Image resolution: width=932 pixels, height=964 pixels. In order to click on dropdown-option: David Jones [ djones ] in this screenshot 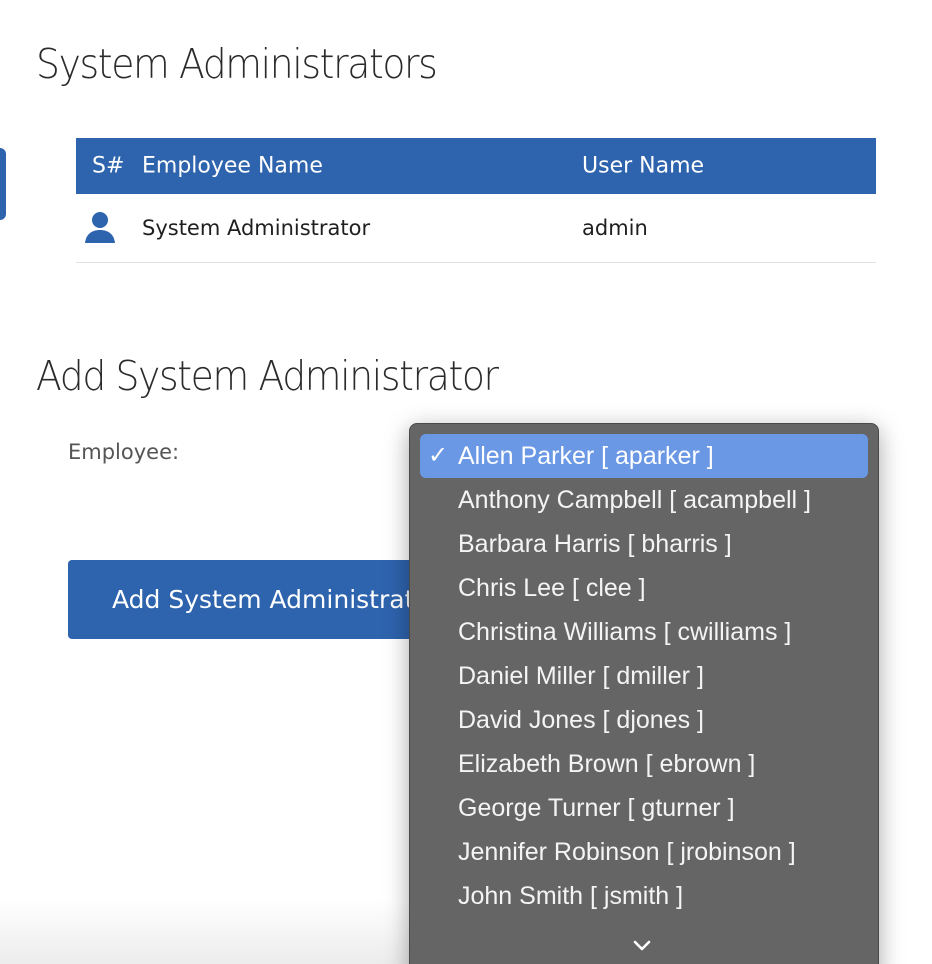, I will do `click(644, 720)`.